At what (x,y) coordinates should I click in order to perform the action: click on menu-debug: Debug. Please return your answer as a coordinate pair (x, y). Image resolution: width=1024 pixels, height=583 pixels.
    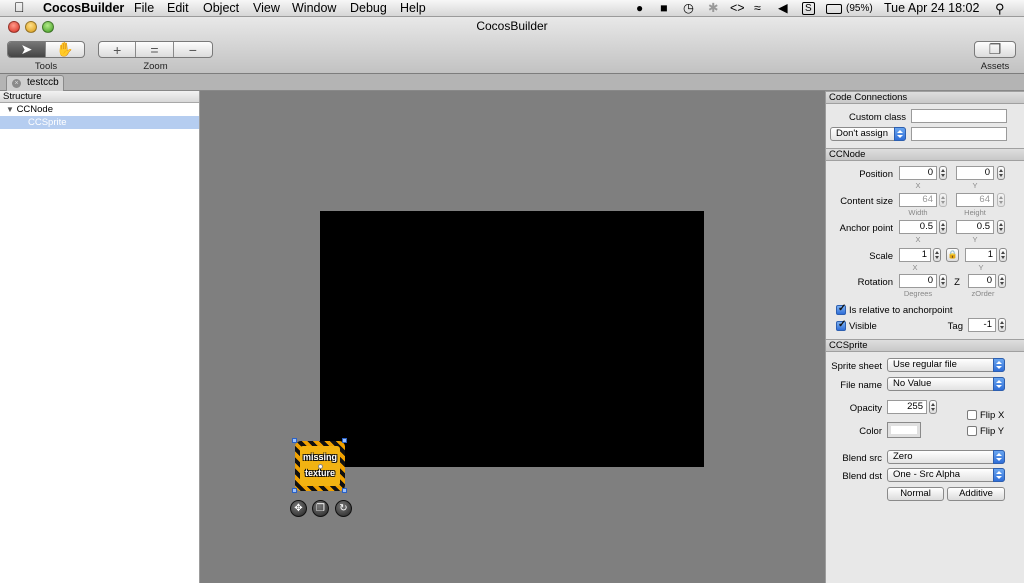
    Looking at the image, I should click on (368, 8).